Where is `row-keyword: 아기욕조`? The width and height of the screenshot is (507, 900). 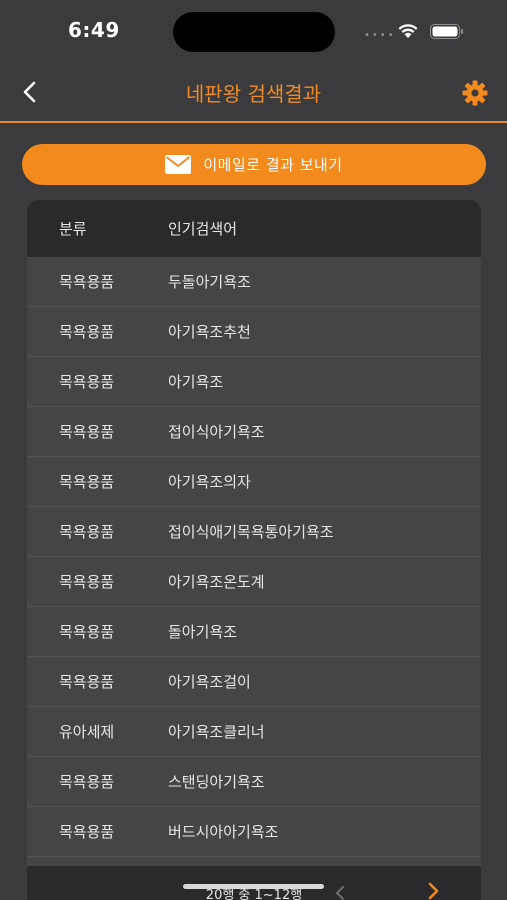 row-keyword: 아기욕조 is located at coordinates (196, 382).